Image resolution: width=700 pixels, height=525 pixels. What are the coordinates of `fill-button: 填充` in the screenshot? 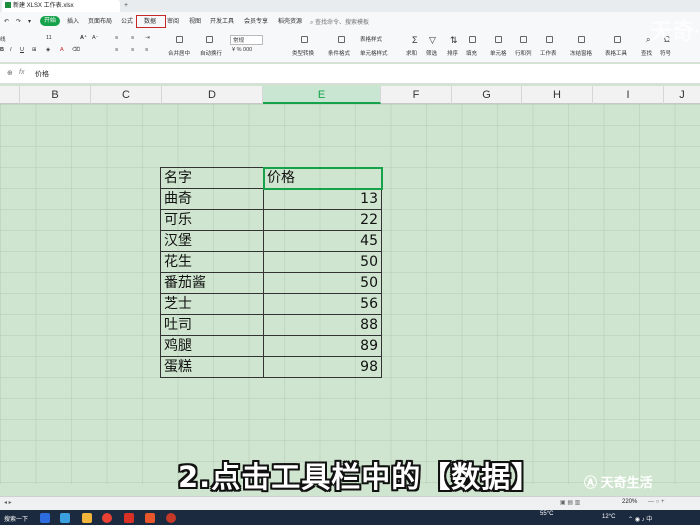 It's located at (471, 53).